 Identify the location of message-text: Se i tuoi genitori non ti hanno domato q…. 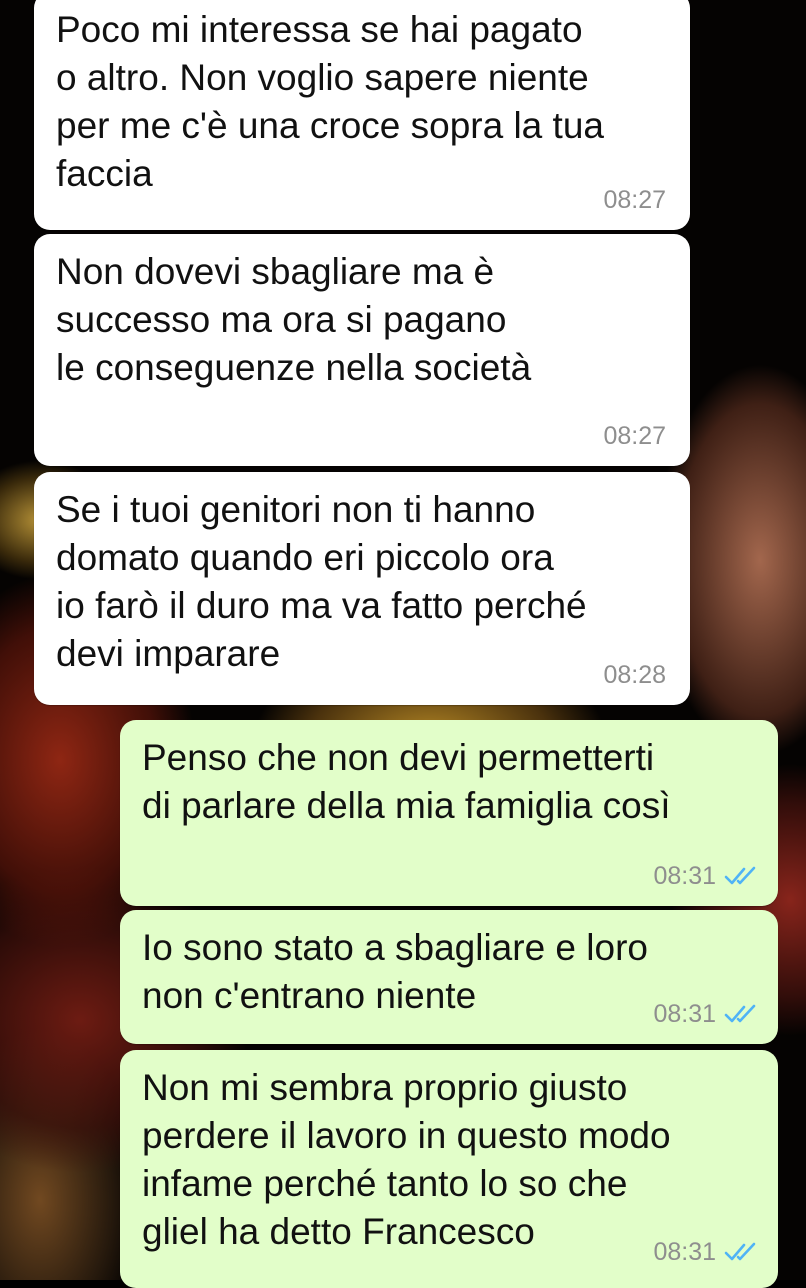
(321, 581).